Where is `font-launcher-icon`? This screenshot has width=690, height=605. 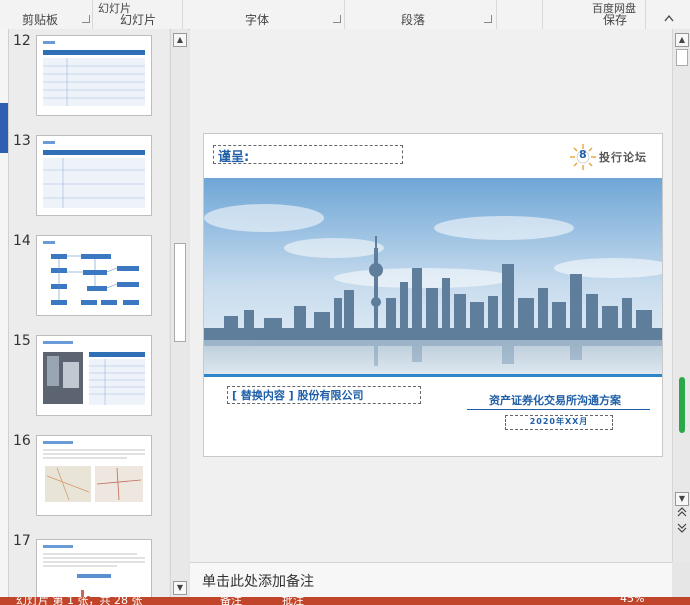 font-launcher-icon is located at coordinates (337, 19).